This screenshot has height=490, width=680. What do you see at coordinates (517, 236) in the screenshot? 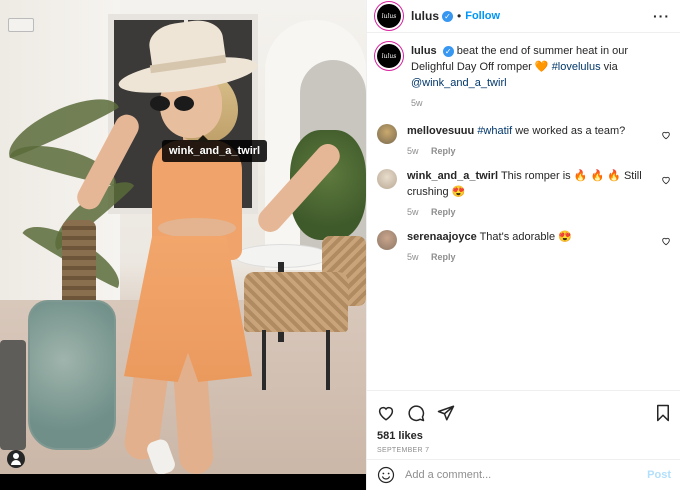
I see `comment-text: That's adorable` at bounding box center [517, 236].